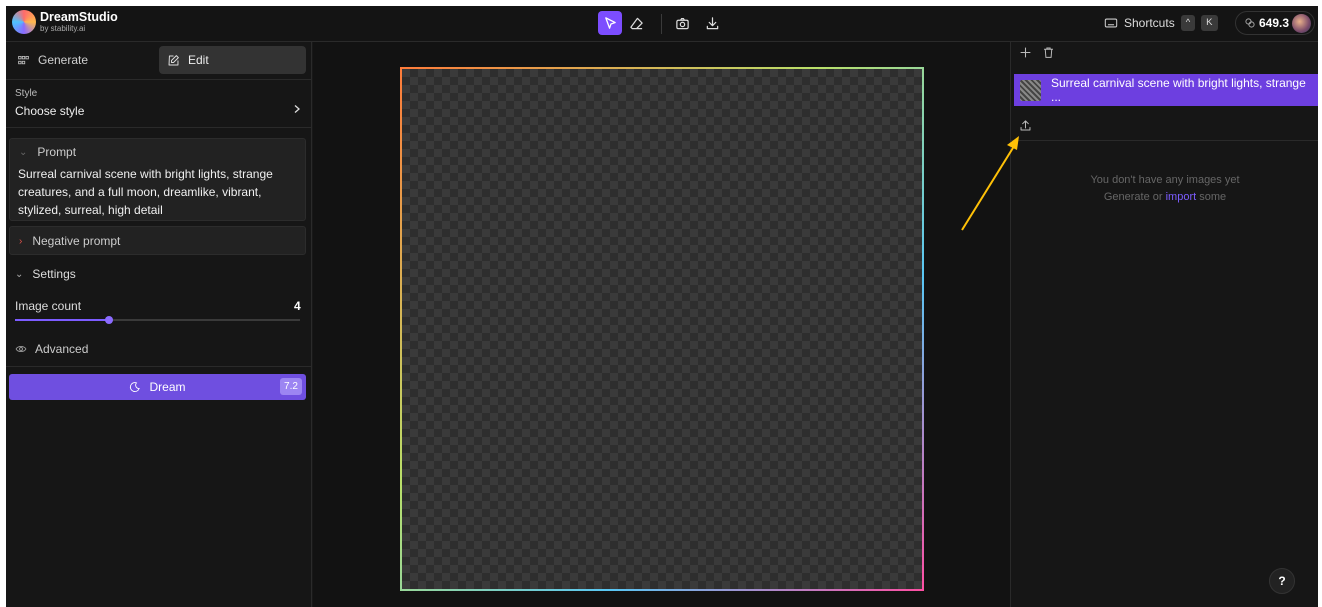  What do you see at coordinates (1025, 52) in the screenshot?
I see `add-layer-icon` at bounding box center [1025, 52].